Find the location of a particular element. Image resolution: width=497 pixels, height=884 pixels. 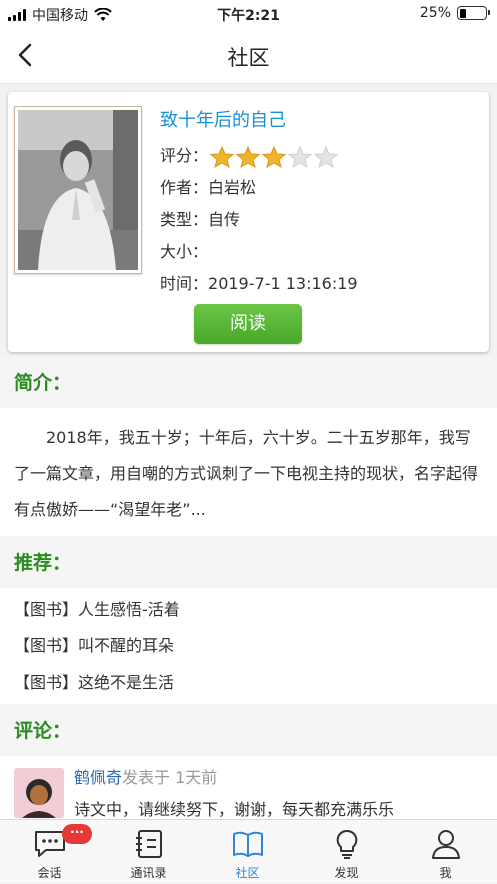

avatar is located at coordinates (39, 793).